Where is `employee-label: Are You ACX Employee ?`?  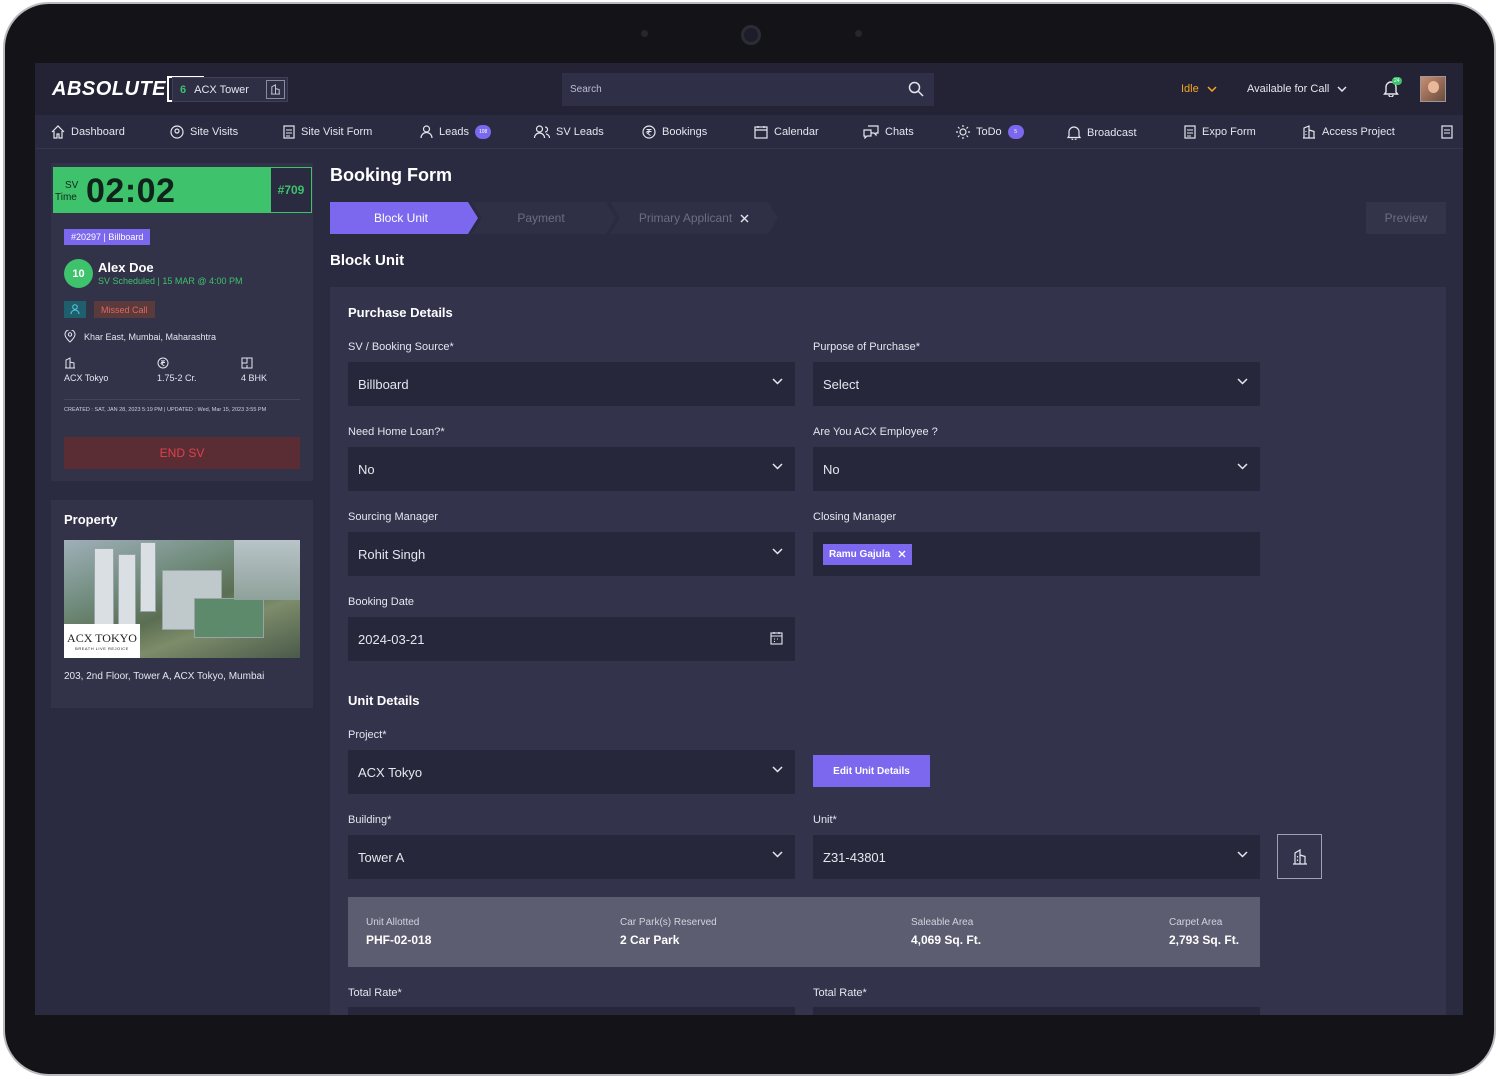
employee-label: Are You ACX Employee ? is located at coordinates (875, 432).